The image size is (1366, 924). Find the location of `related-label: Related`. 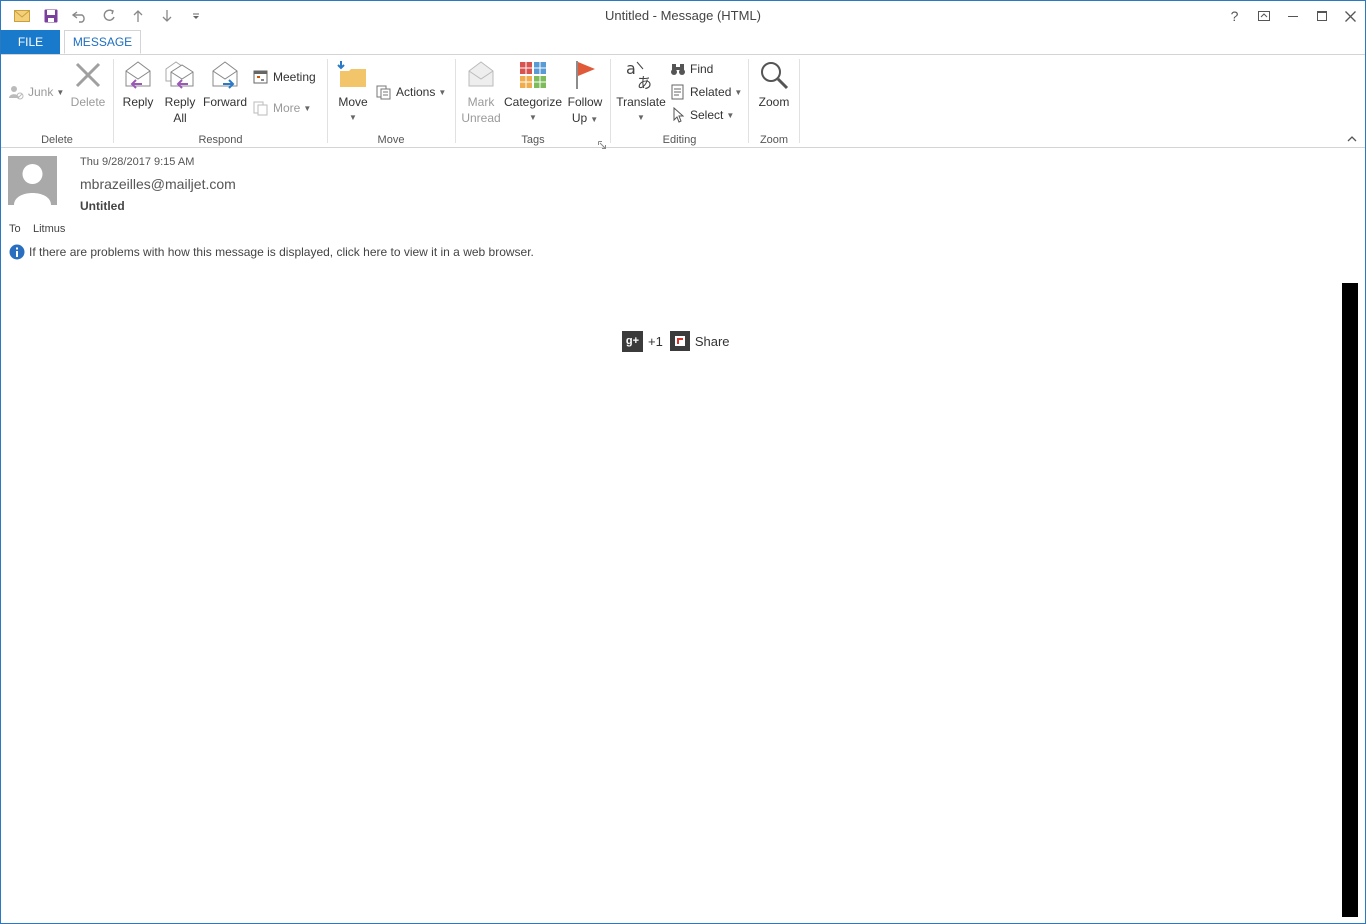

related-label: Related is located at coordinates (711, 92).